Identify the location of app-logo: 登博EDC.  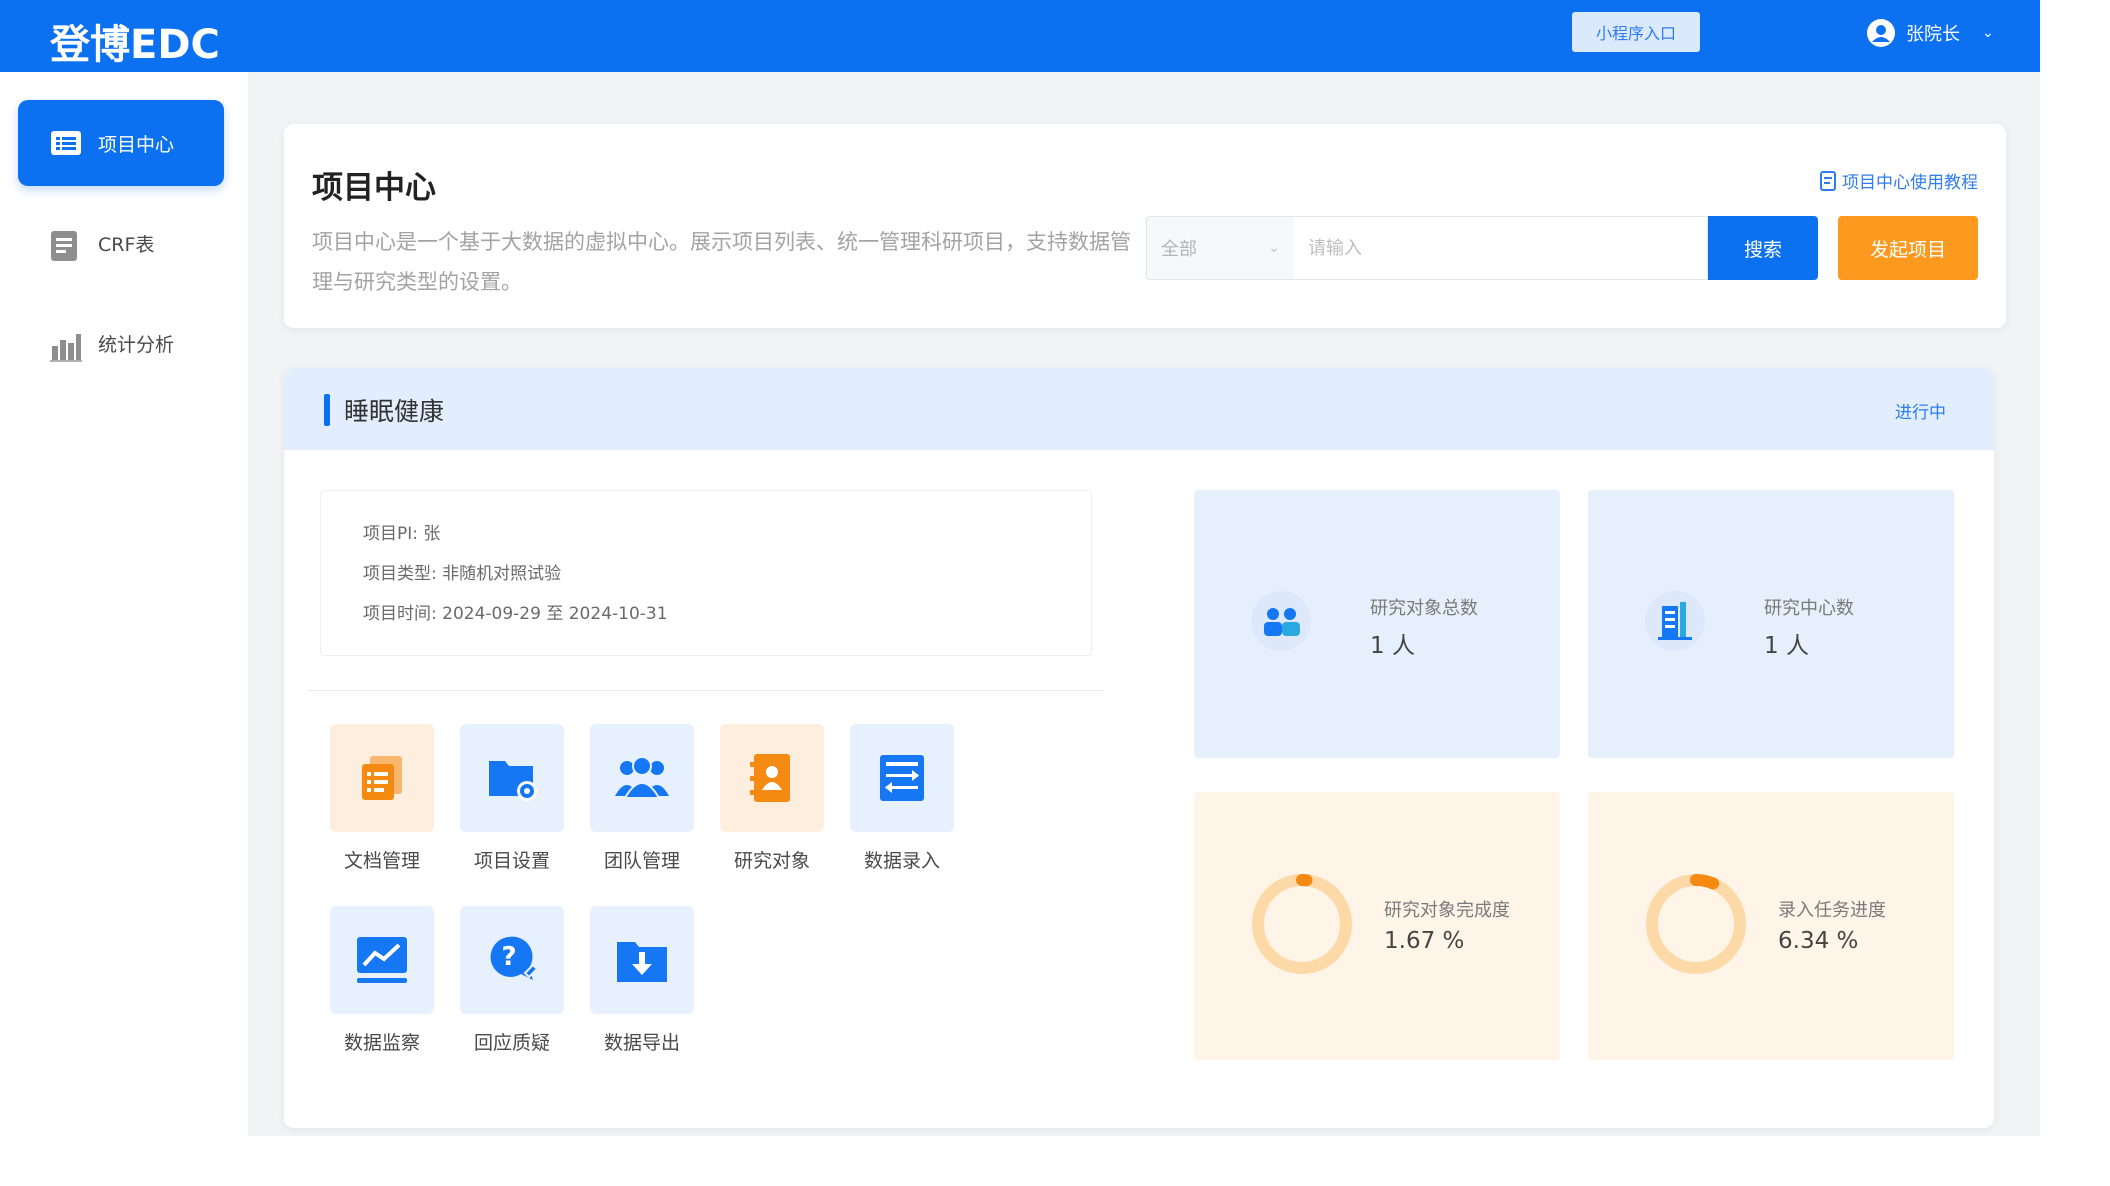
(135, 45).